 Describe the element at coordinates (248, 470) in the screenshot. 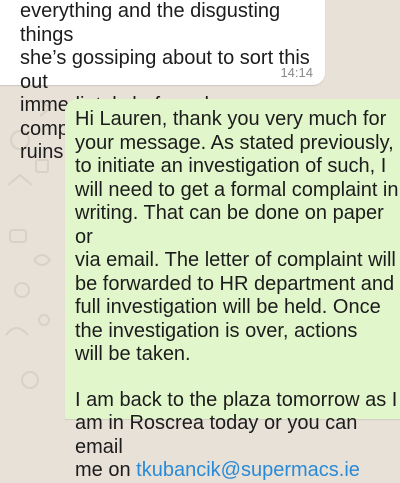

I see `email-link: tkubancik@supermacs.ie` at that location.